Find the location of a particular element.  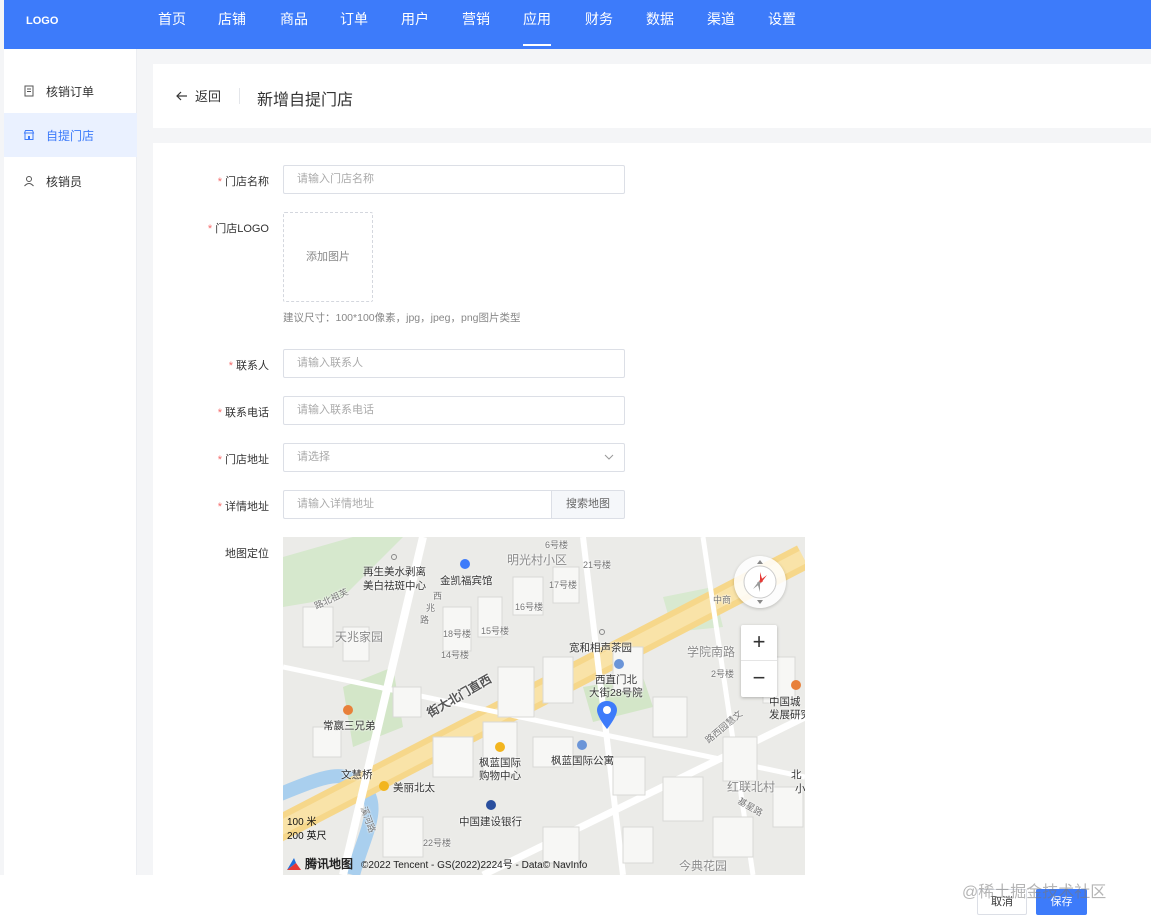

store-name-input: 请输入门店名称 is located at coordinates (454, 179).